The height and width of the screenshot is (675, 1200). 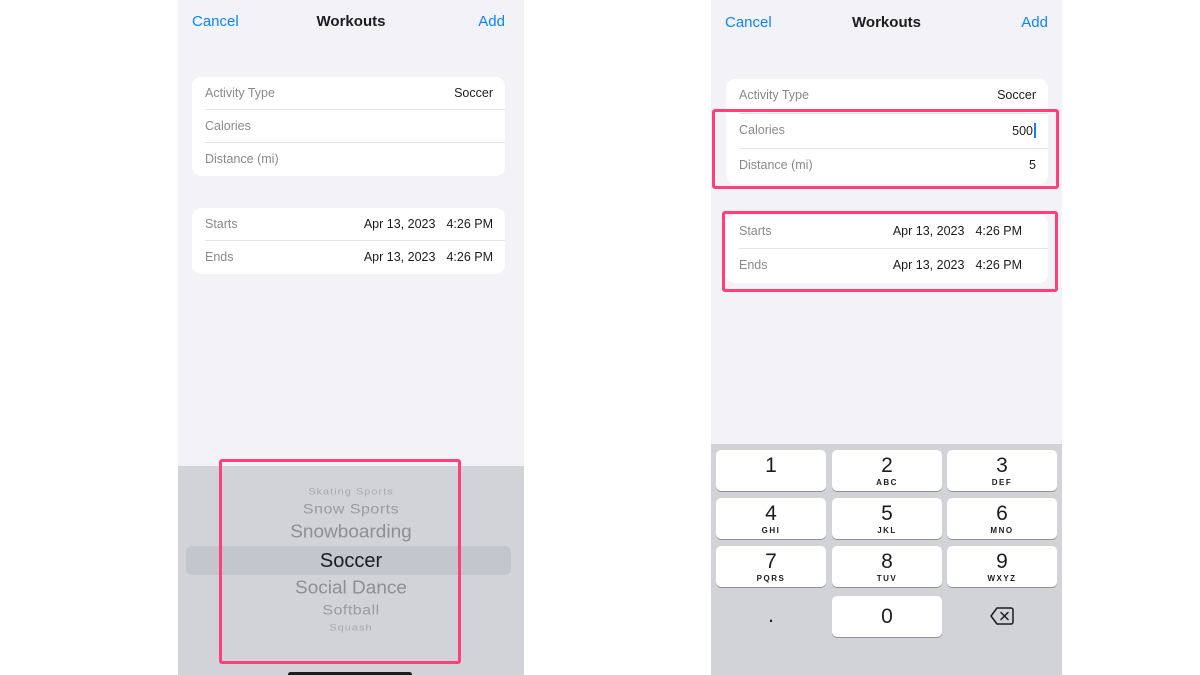 I want to click on key-1: 1, so click(x=771, y=470).